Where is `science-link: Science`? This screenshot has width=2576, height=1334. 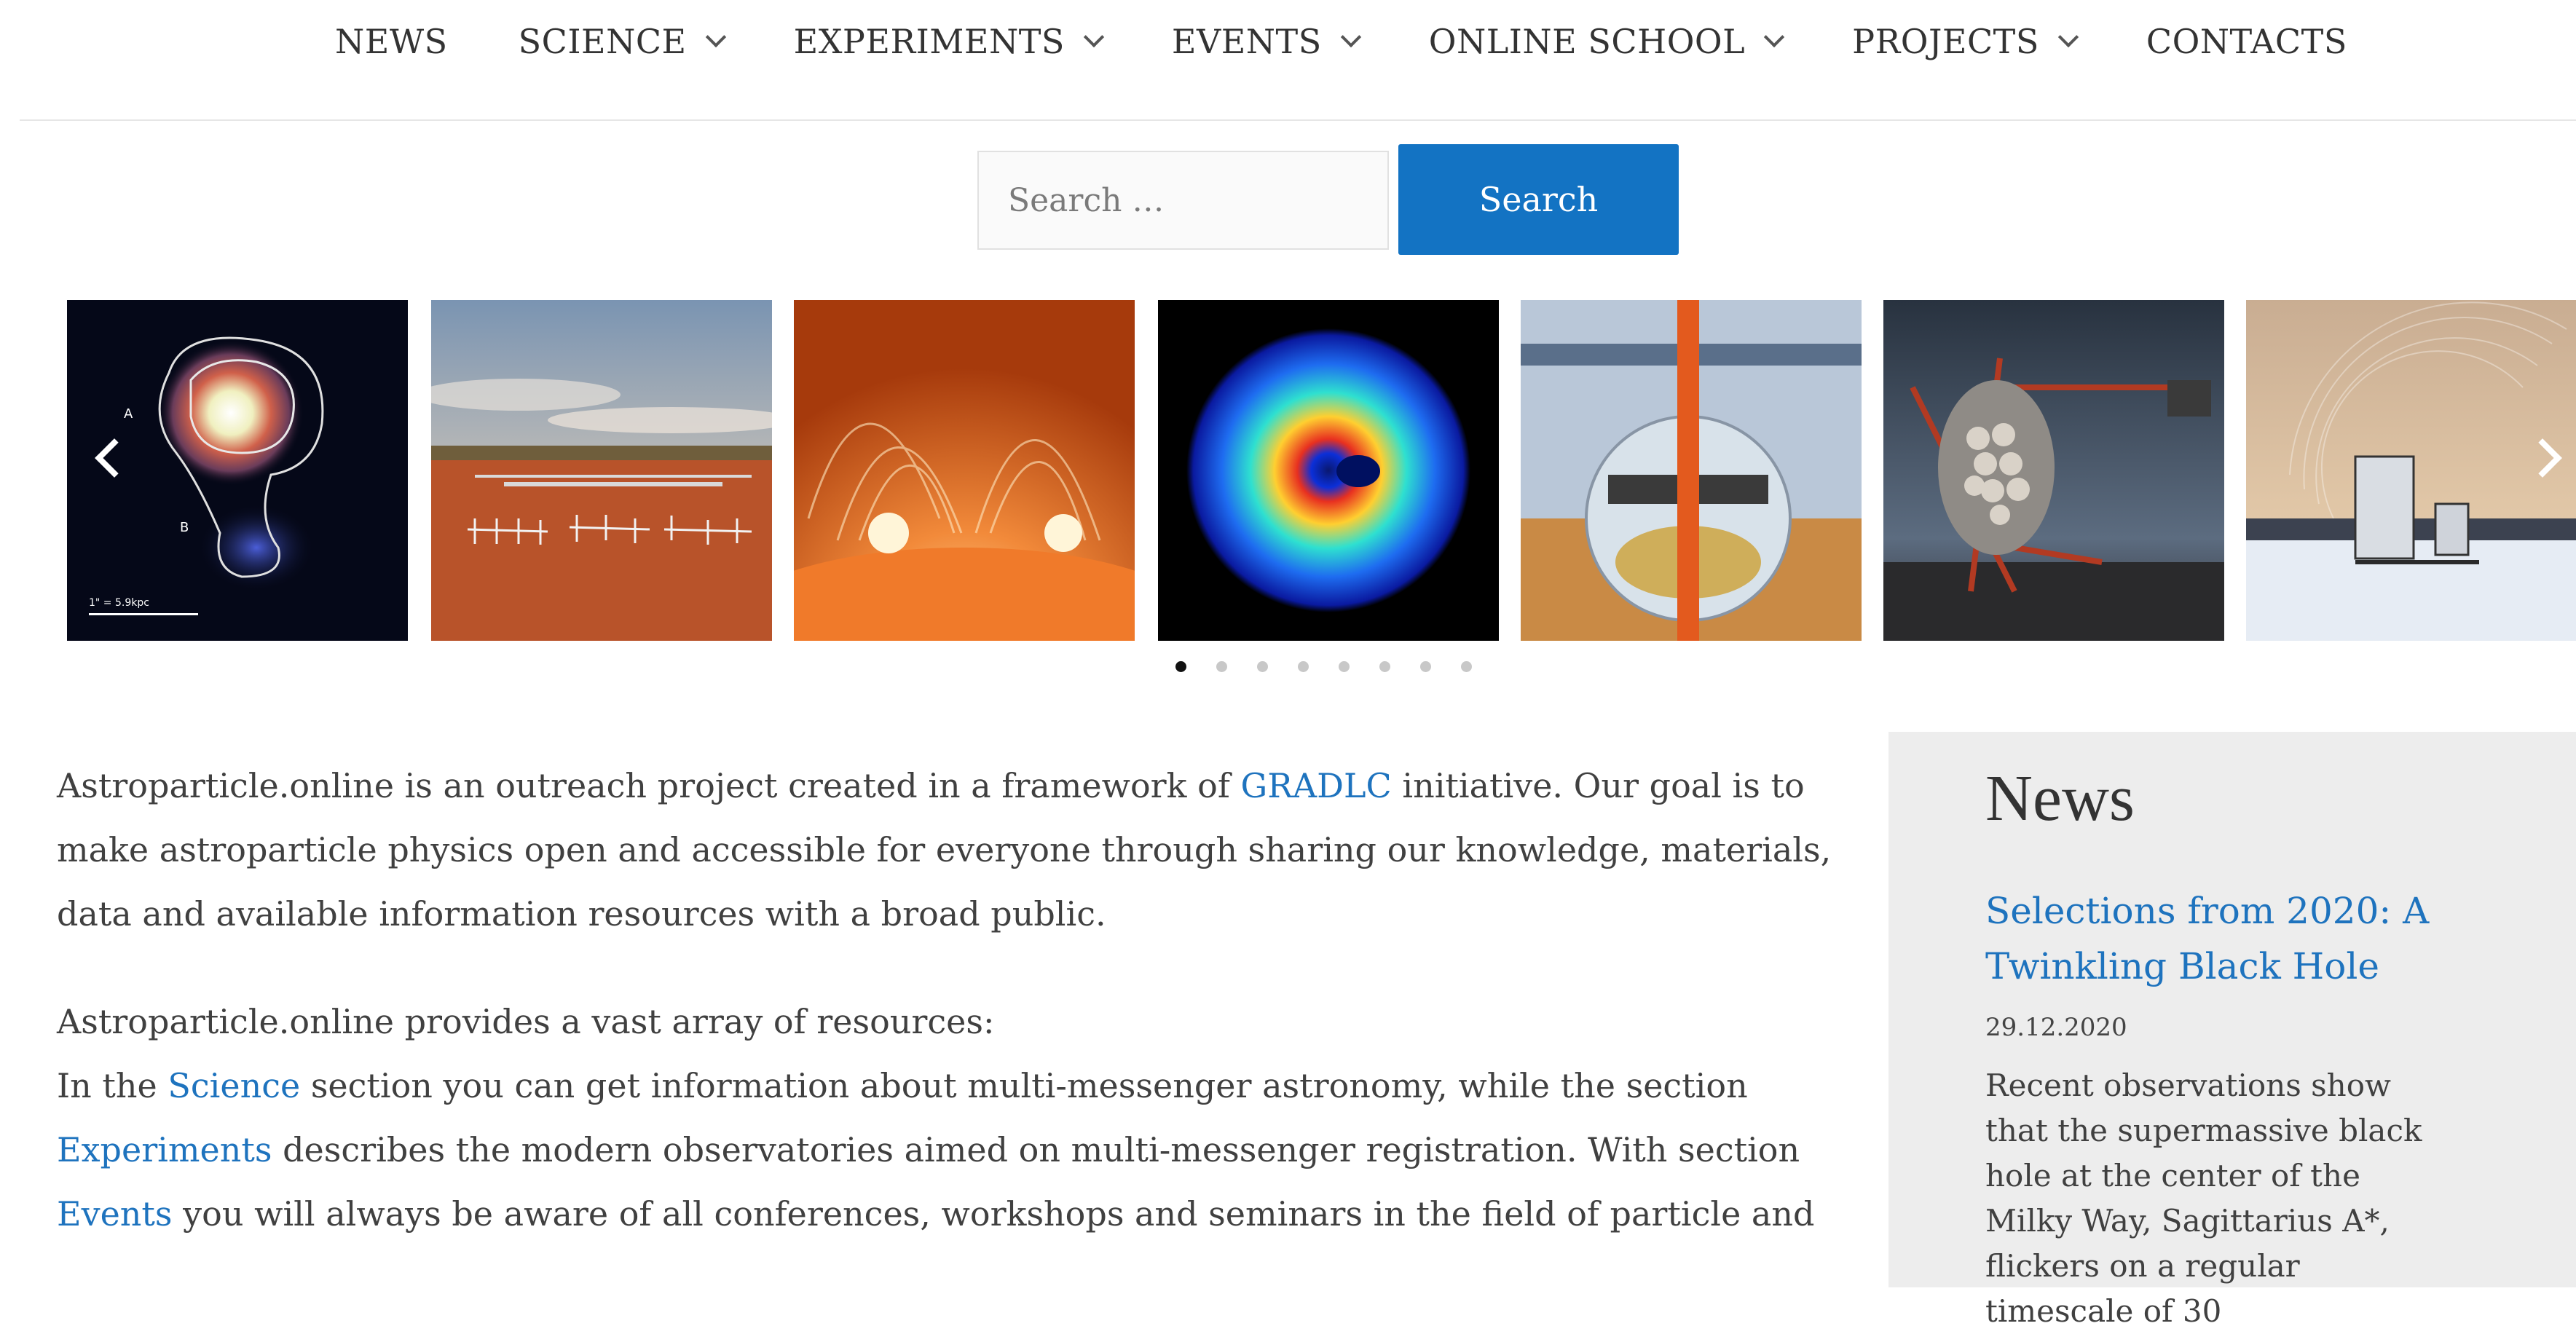
science-link: Science is located at coordinates (234, 1085).